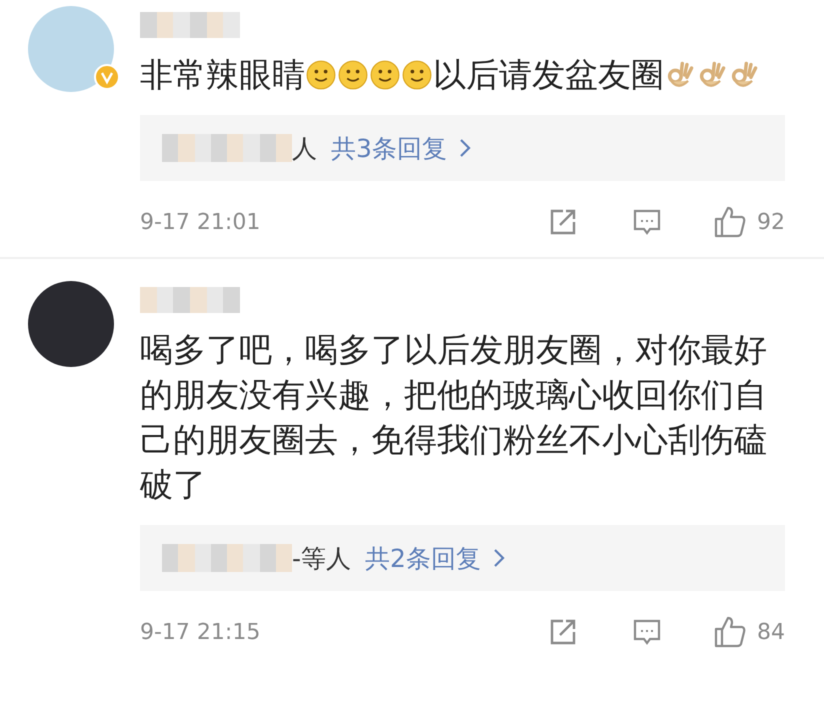  Describe the element at coordinates (304, 148) in the screenshot. I see `reply-users-text: 人` at that location.